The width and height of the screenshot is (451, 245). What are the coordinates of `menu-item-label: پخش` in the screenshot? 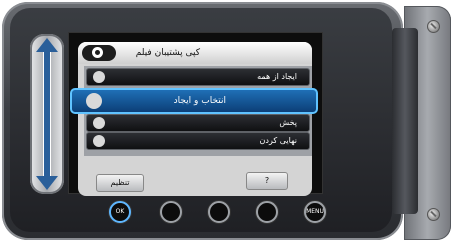 It's located at (288, 122).